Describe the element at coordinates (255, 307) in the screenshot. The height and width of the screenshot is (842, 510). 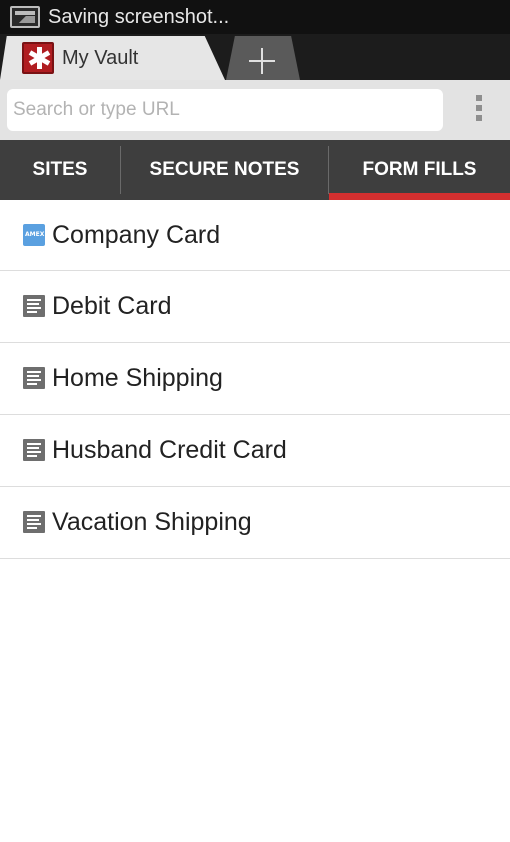
I see `list-item: Debit Card` at that location.